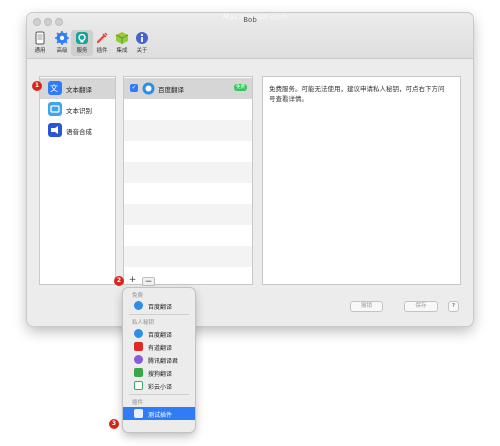 The image size is (500, 446). What do you see at coordinates (142, 38) in the screenshot?
I see `info-icon` at bounding box center [142, 38].